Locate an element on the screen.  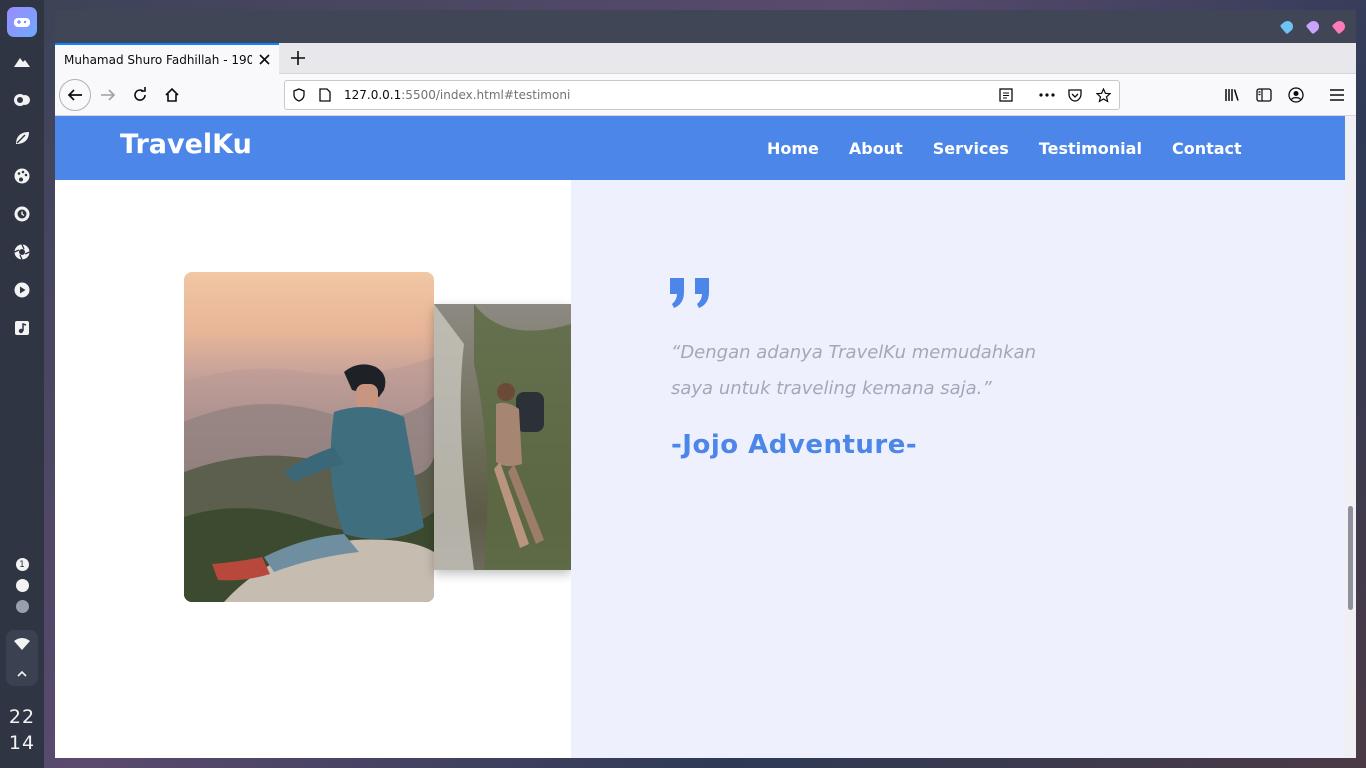
workspace-indicator: 1 is located at coordinates (22, 585).